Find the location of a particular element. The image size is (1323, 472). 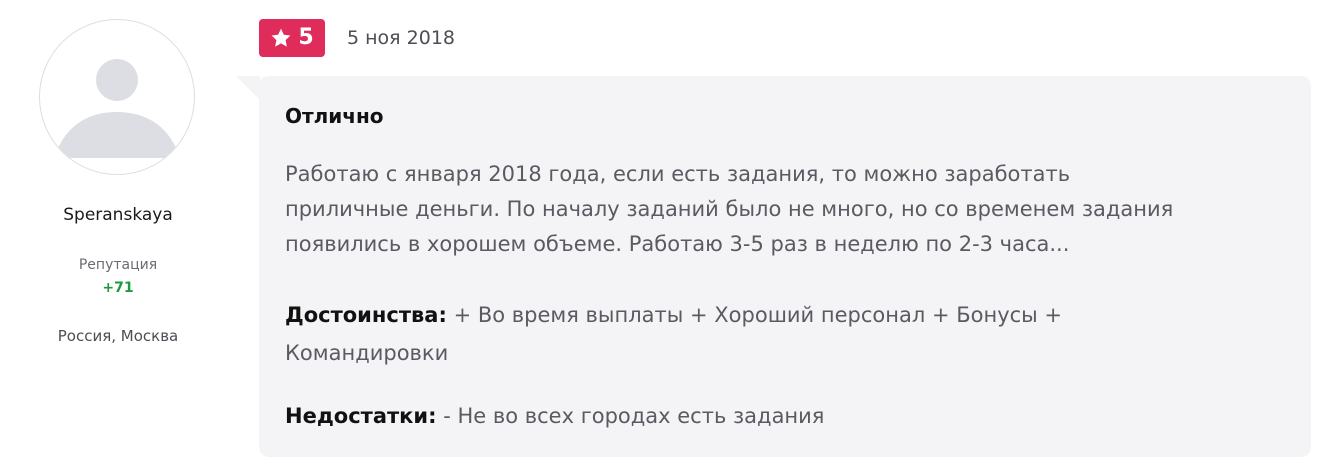

rating-badge: 5 is located at coordinates (292, 38).